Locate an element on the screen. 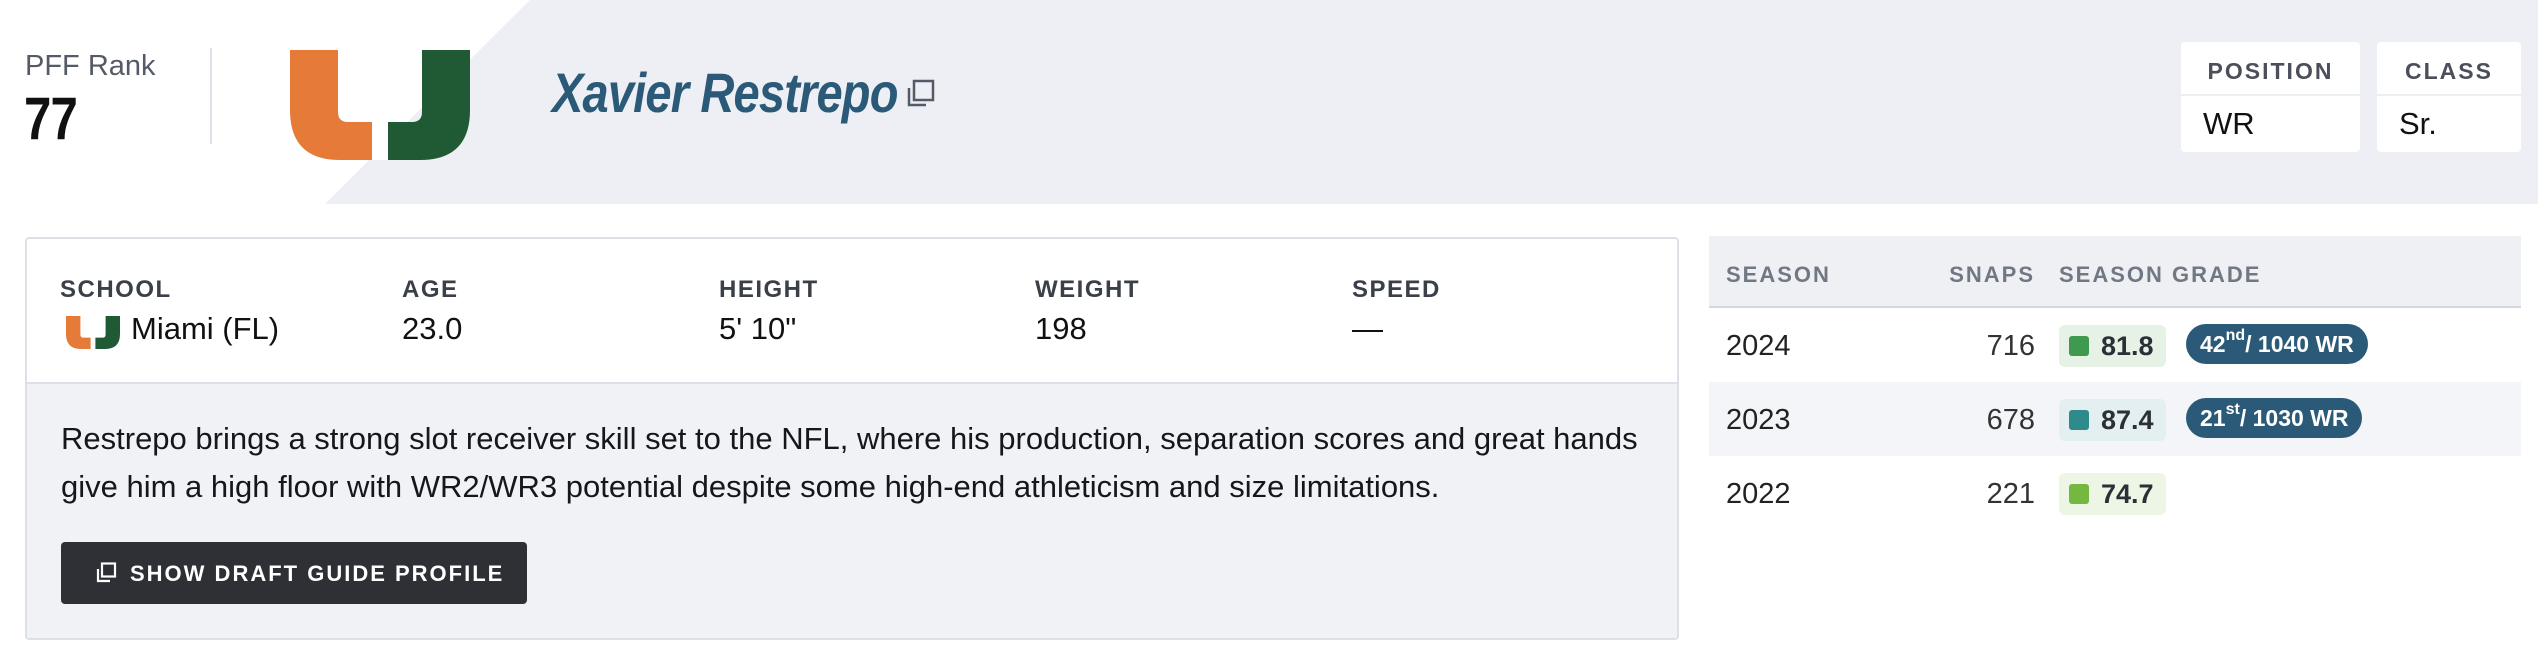 The width and height of the screenshot is (2538, 664). class-label: CLASS is located at coordinates (2449, 71).